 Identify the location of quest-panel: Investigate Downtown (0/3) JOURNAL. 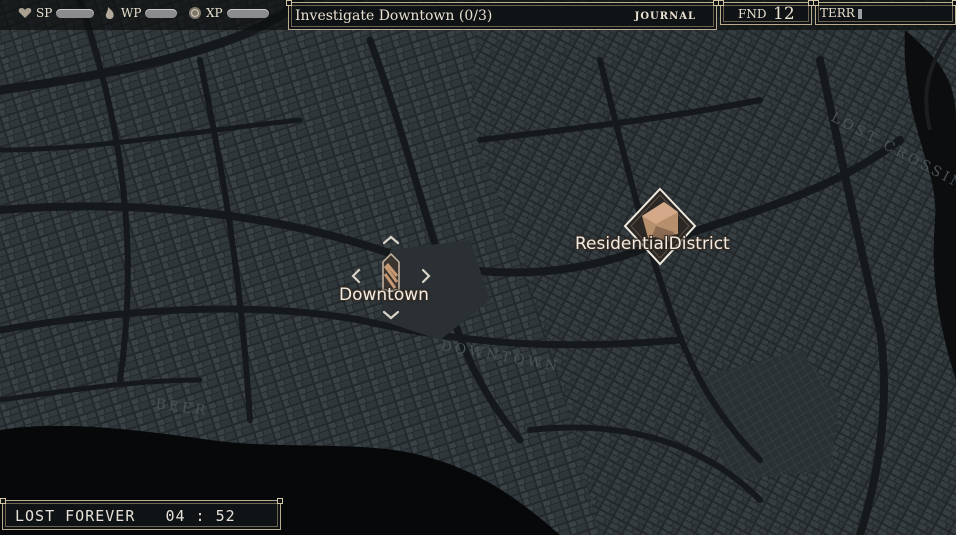
(502, 15).